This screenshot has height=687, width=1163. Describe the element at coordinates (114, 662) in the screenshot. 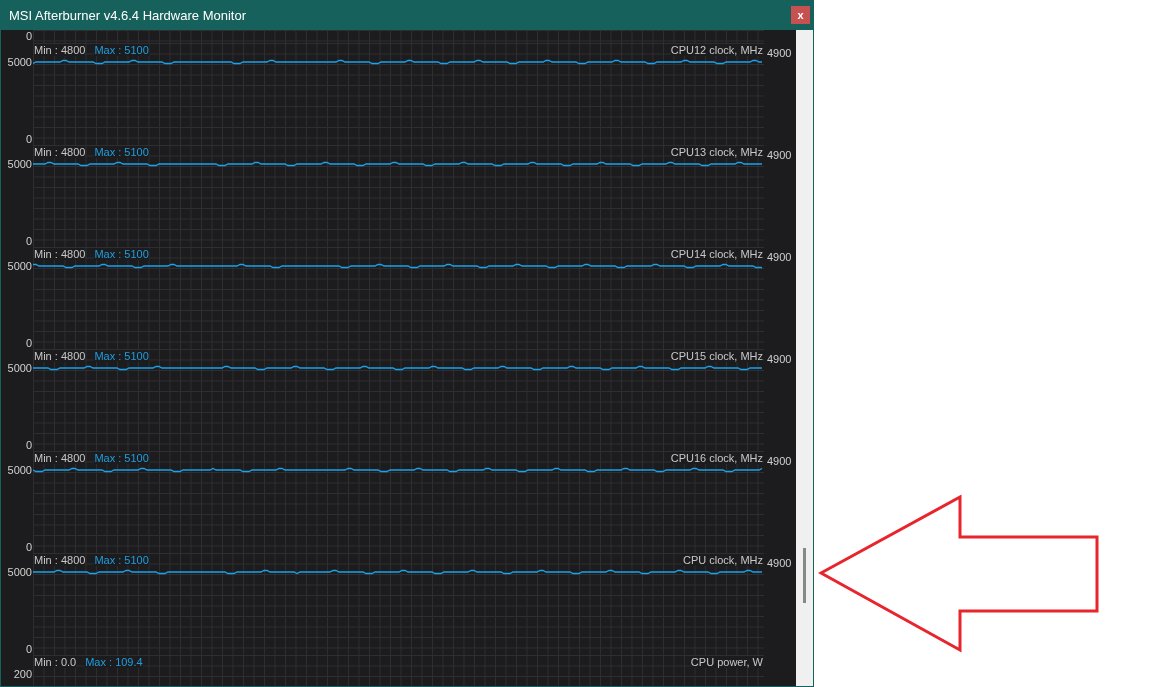

I see `max-value: Max : 109.4` at that location.